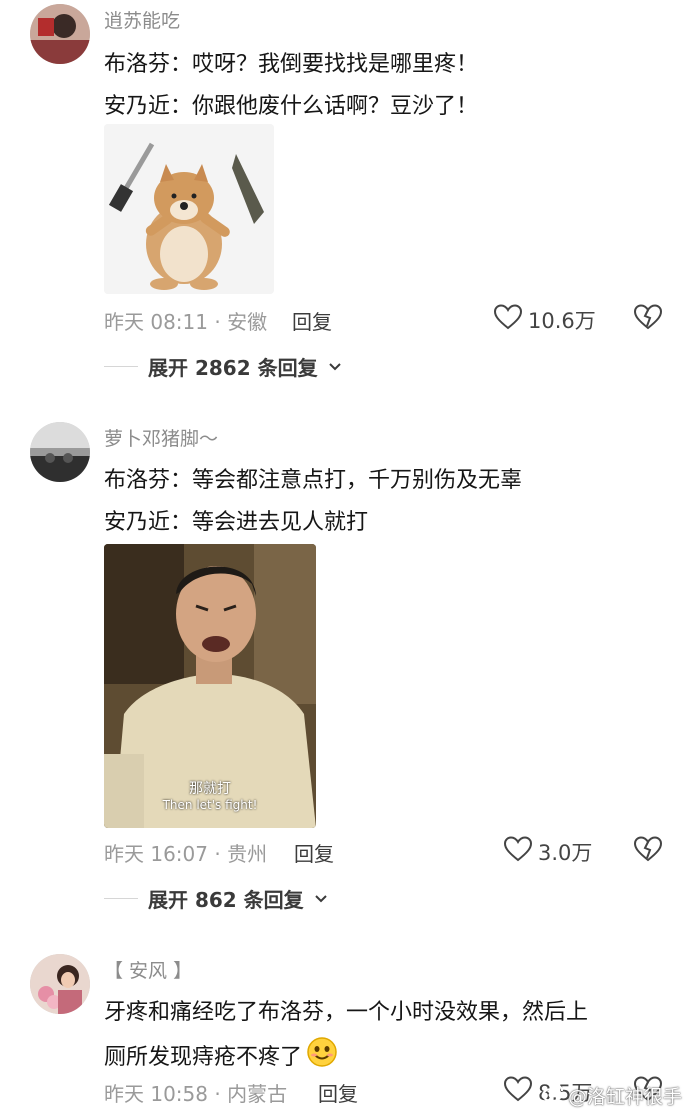 The width and height of the screenshot is (690, 1117). Describe the element at coordinates (210, 805) in the screenshot. I see `subtitle-english: Then let's fight!` at that location.